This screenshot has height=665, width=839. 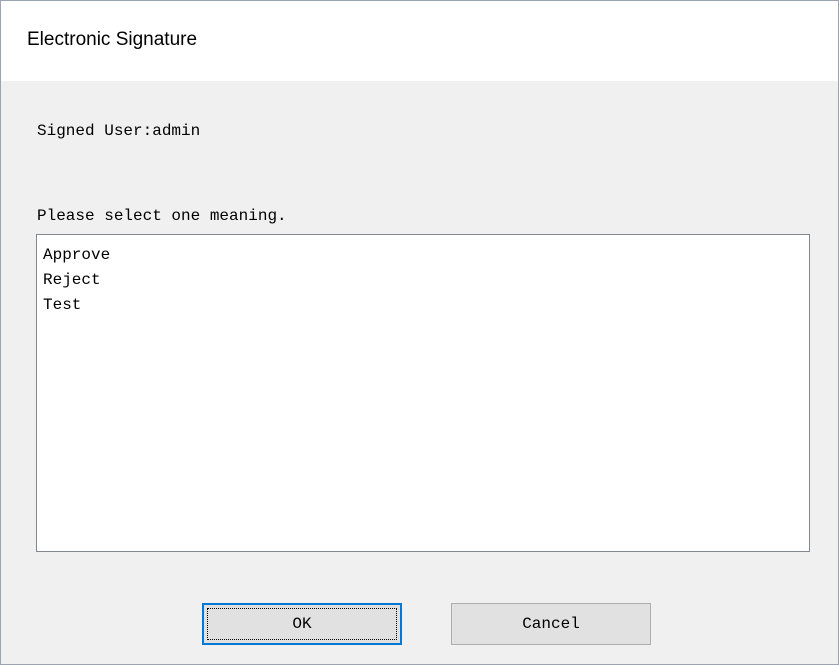 I want to click on cancel-button: Cancel, so click(x=551, y=624).